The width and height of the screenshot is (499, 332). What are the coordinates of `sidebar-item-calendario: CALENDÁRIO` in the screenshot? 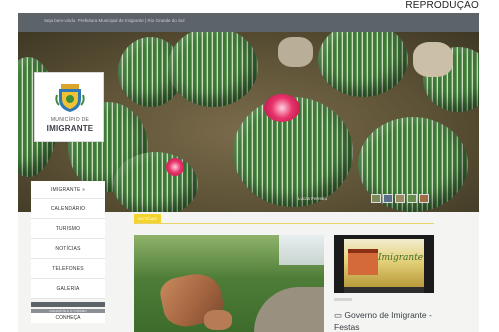 It's located at (68, 209).